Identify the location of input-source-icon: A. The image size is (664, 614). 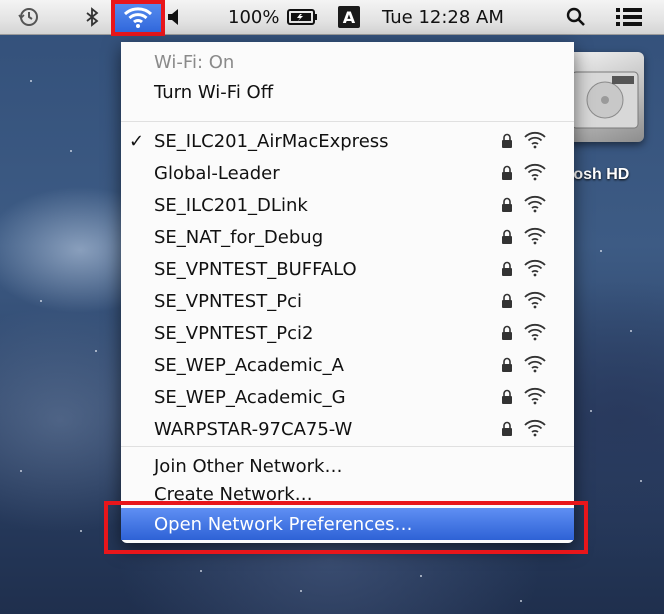
(349, 17).